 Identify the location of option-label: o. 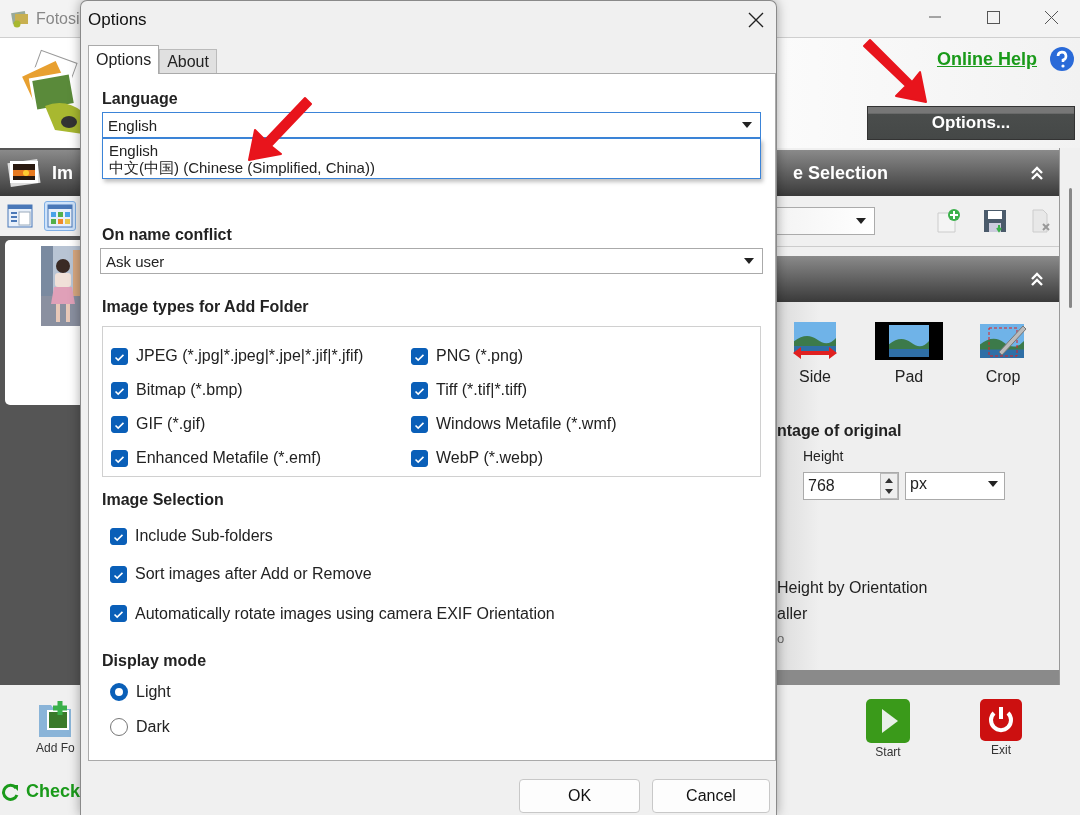
(781, 638).